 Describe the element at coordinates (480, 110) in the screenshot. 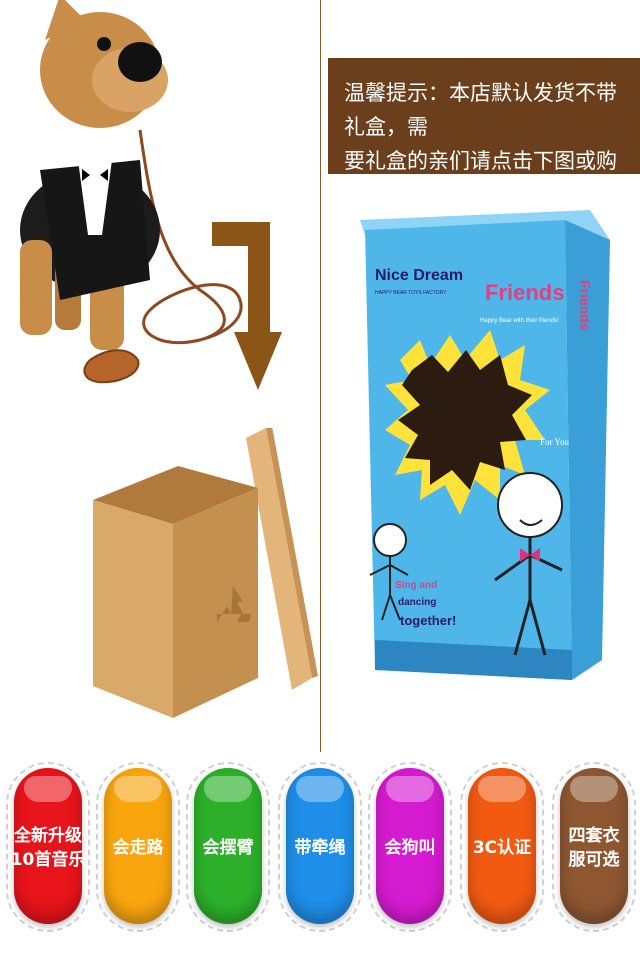

I see `notice-line-1: 温馨提示：本店默认发货不带礼盒，需` at that location.